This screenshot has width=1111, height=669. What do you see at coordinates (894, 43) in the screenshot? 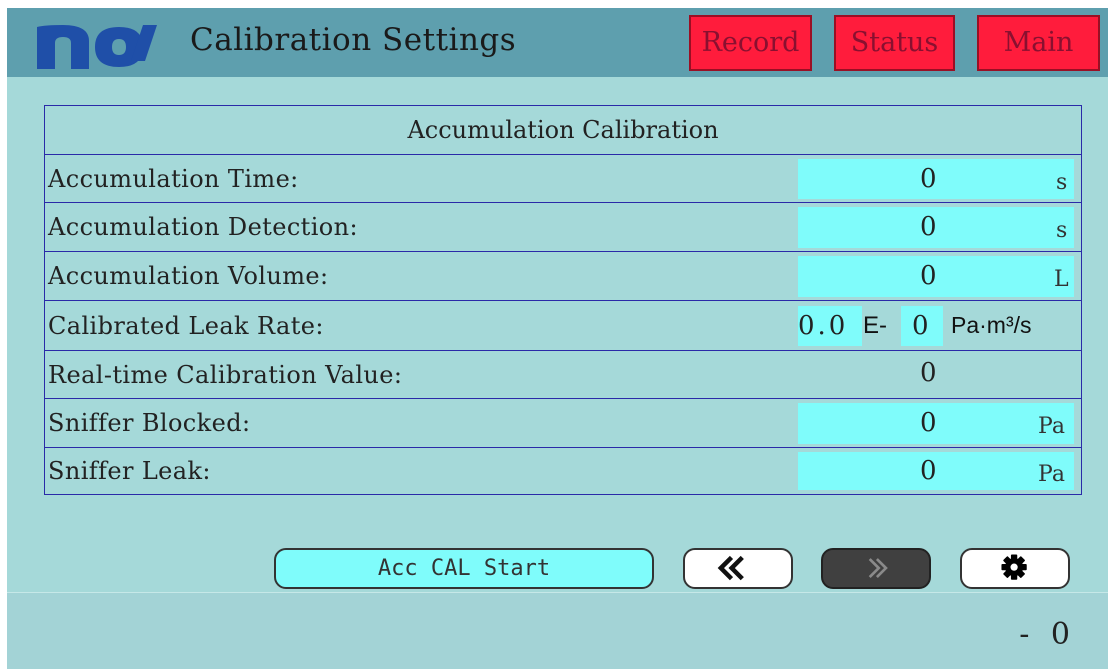
I see `status-button: Status` at bounding box center [894, 43].